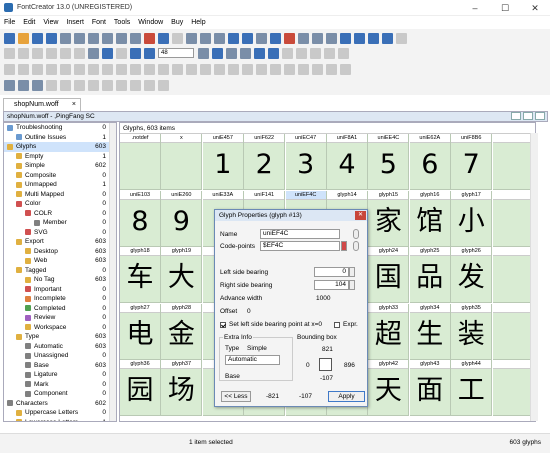 Image resolution: width=550 pixels, height=453 pixels. What do you see at coordinates (289, 69) in the screenshot?
I see `shape-21-icon` at bounding box center [289, 69].